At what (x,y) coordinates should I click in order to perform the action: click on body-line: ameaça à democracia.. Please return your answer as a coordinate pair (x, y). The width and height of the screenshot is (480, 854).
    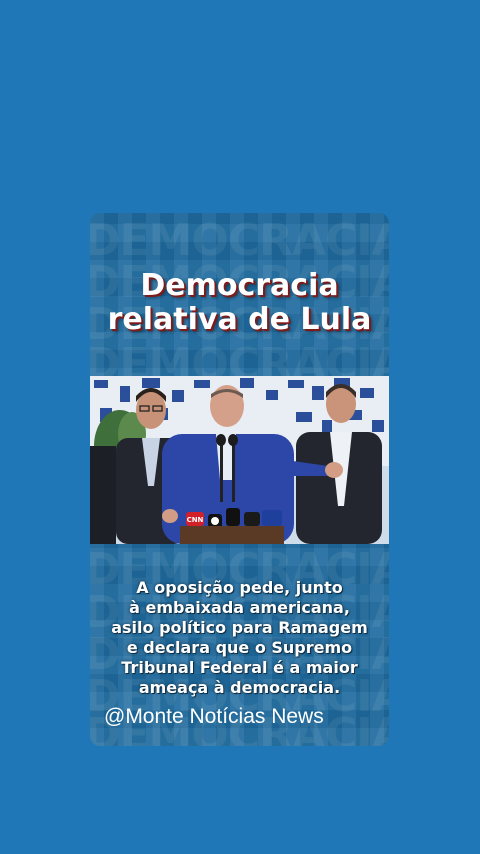
    Looking at the image, I should click on (239, 687).